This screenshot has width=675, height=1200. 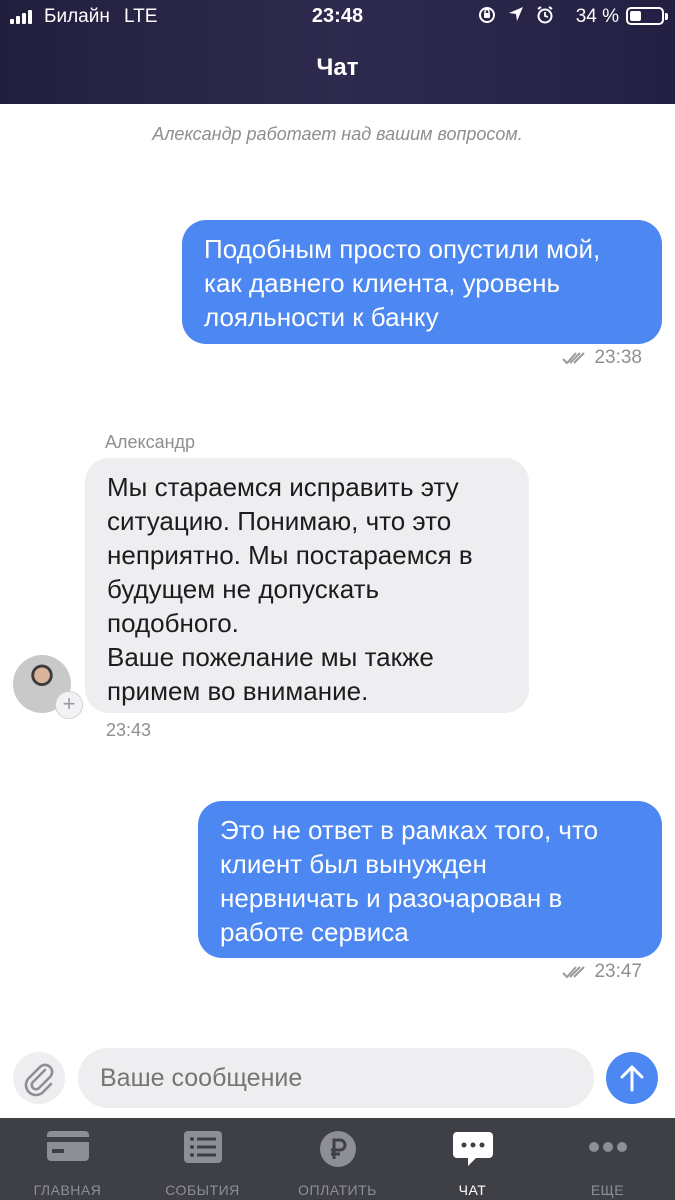 I want to click on rotation-lock-icon, so click(x=487, y=15).